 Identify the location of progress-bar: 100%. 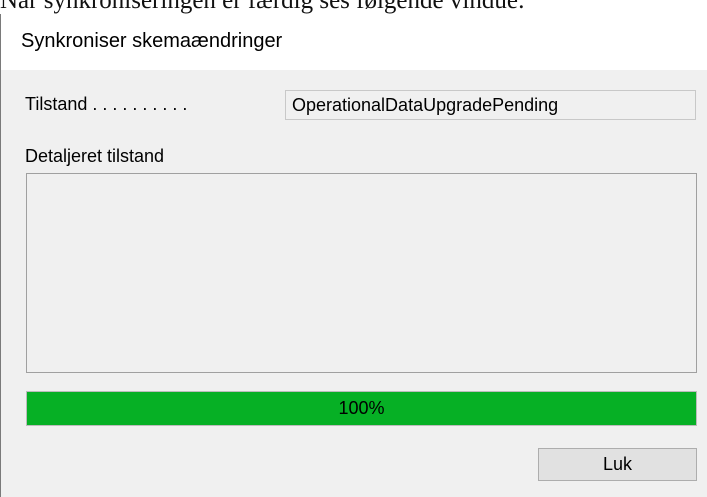
(361, 408).